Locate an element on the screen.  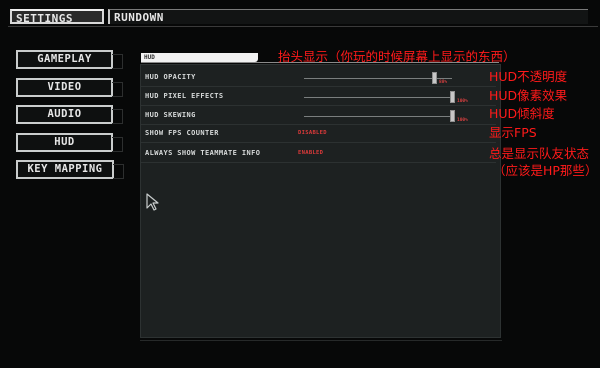
annotation-opacity-note: HUD不透明度 is located at coordinates (528, 76).